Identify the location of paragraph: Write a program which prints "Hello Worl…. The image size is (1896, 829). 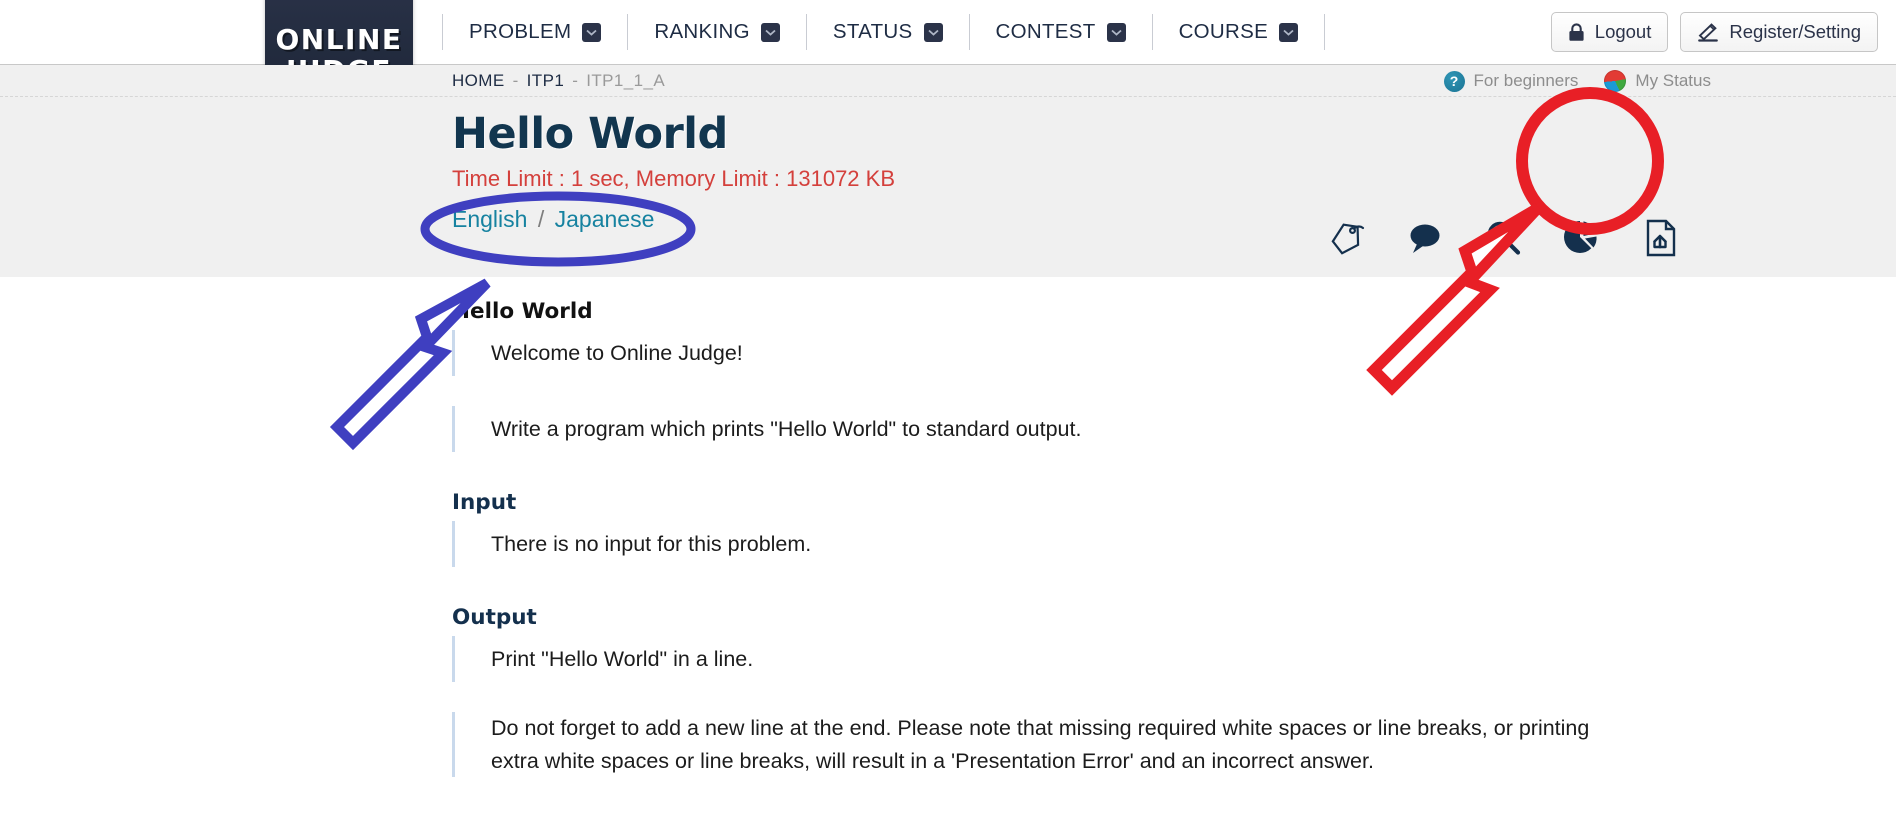
(1042, 429).